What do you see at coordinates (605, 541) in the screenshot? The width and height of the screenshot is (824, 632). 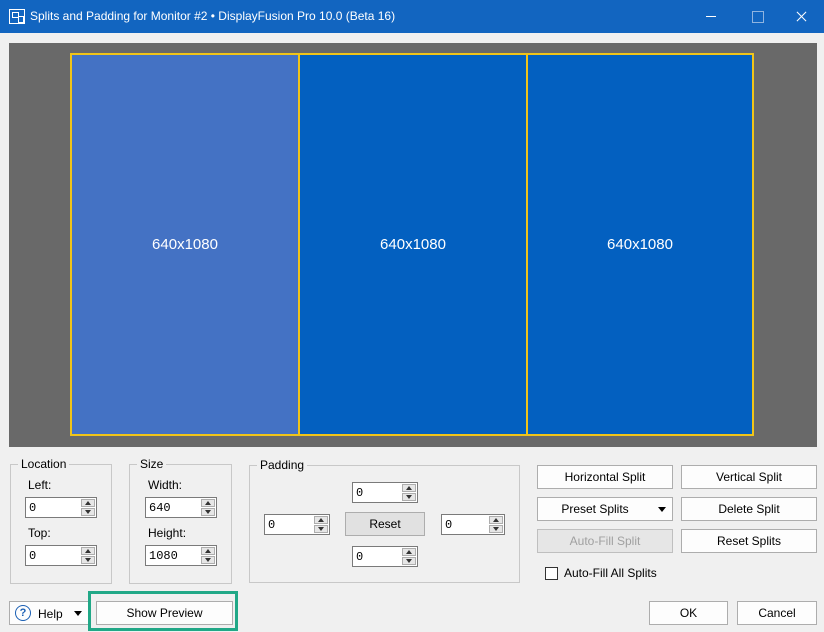 I see `auto-fill-split-button: Auto-Fill Split` at bounding box center [605, 541].